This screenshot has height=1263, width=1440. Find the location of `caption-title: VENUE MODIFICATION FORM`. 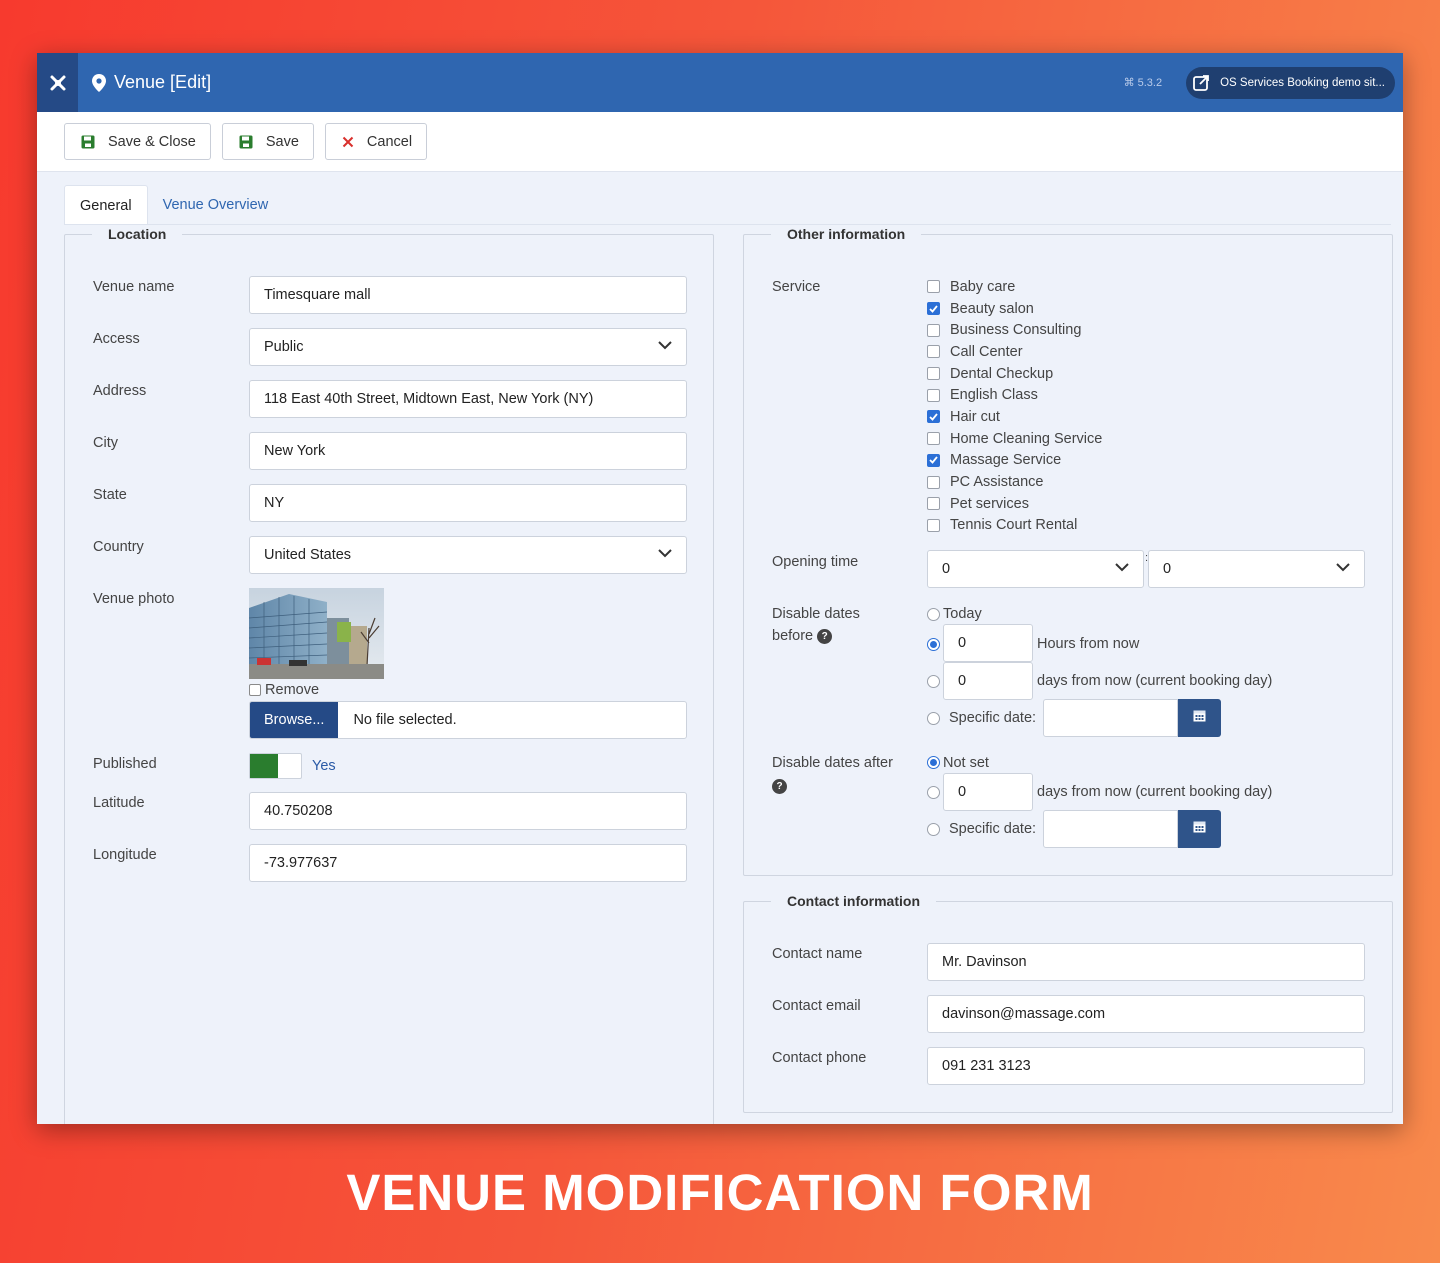

caption-title: VENUE MODIFICATION FORM is located at coordinates (720, 1192).